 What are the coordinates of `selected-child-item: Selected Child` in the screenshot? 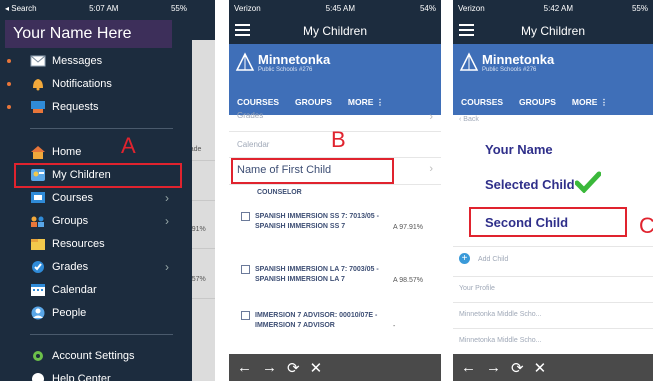 It's located at (530, 184).